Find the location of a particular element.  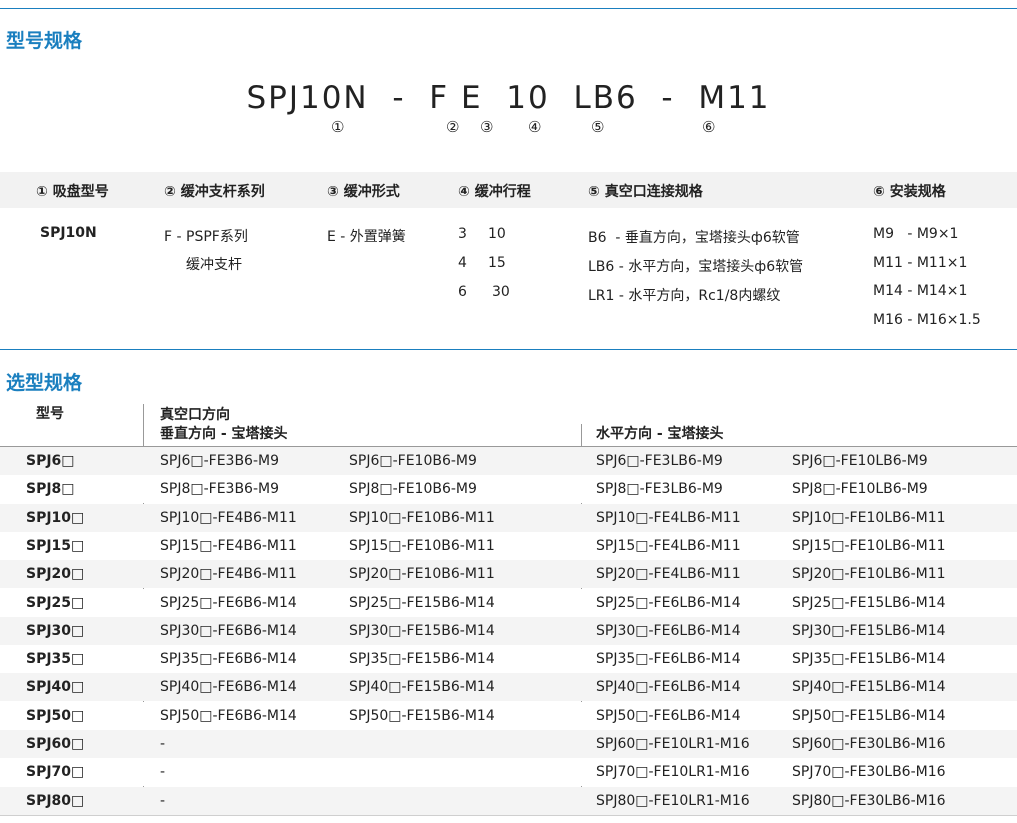

select-vertical-long-cell: SPJ35□-FE15B6-M14 is located at coordinates (422, 659).